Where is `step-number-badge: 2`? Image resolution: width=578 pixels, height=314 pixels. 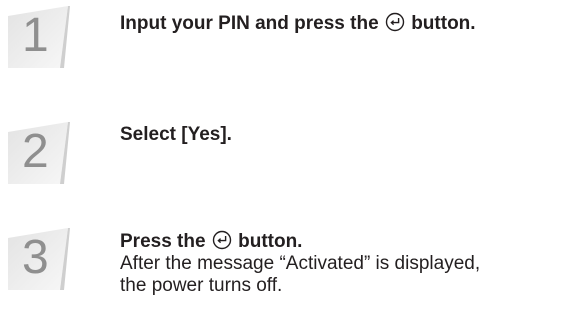
step-number-badge: 2 is located at coordinates (39, 153).